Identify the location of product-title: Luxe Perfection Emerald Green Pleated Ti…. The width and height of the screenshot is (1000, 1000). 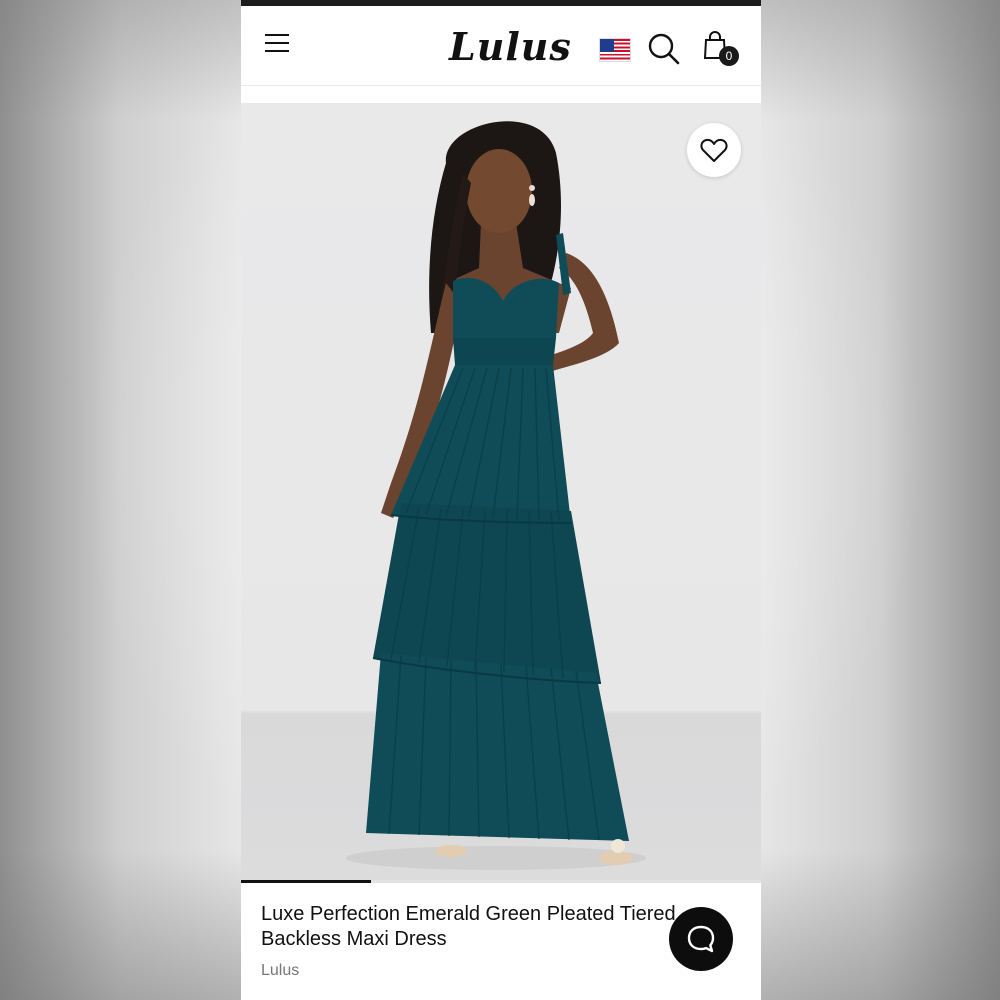
(468, 926).